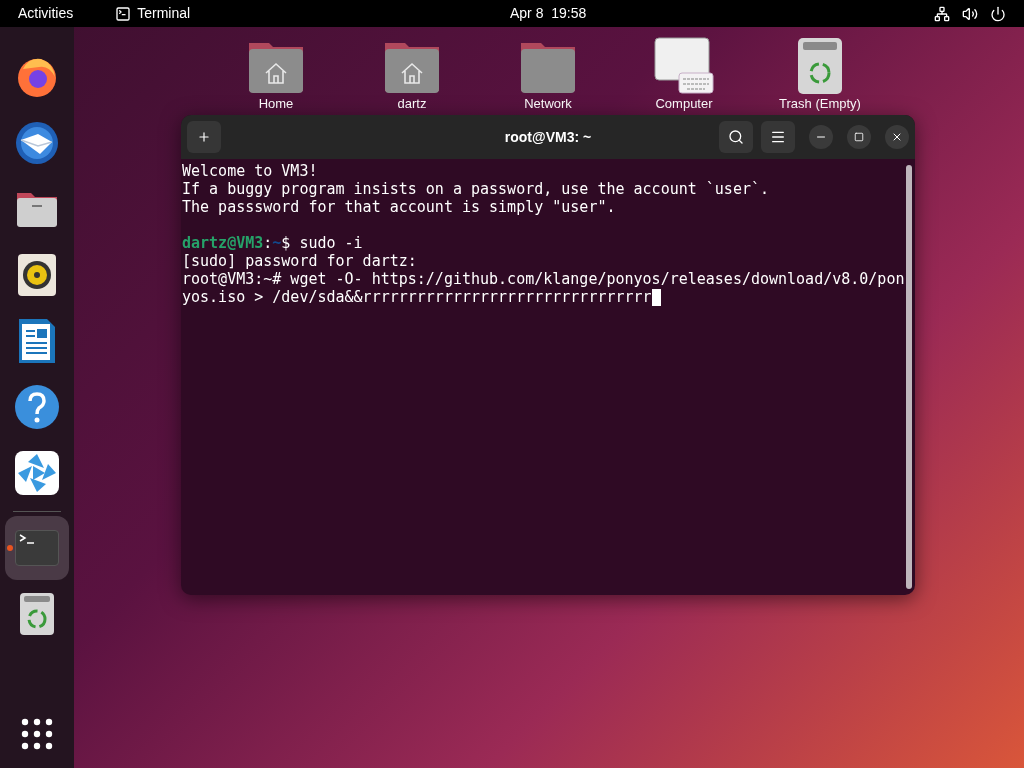  I want to click on app-grid-icon, so click(37, 734).